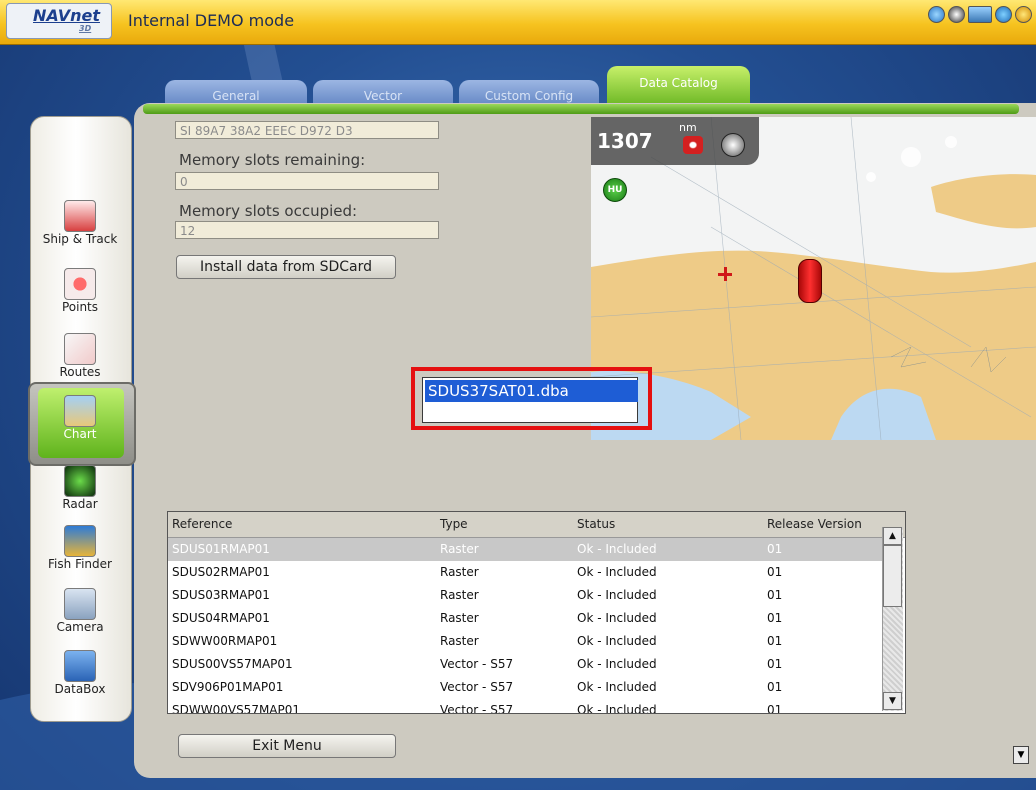 This screenshot has width=1036, height=790. I want to click on title-bar: NAVnet 3D Internal DEMO mode, so click(518, 22).